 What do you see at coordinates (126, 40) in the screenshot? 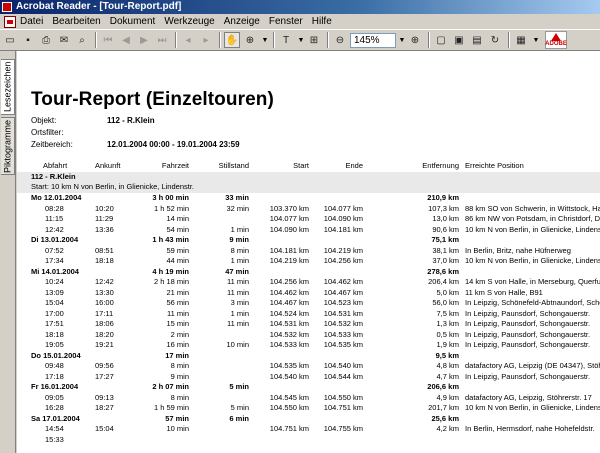
I see `previous-page-icon: ◀` at bounding box center [126, 40].